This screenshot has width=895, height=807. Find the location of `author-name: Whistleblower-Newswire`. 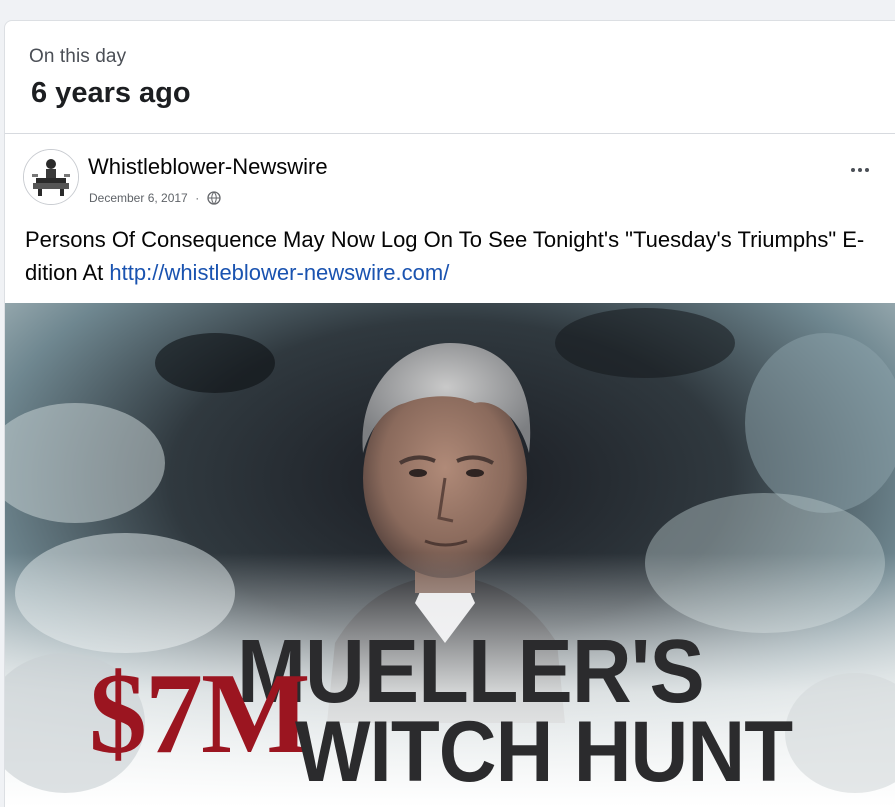

author-name: Whistleblower-Newswire is located at coordinates (208, 167).